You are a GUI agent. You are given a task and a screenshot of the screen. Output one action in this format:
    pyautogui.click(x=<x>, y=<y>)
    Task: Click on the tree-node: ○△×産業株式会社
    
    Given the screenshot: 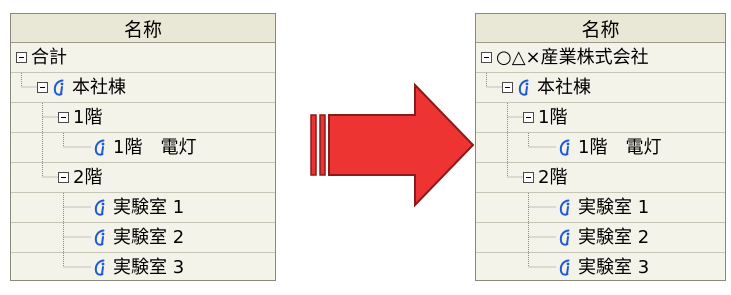 What is the action you would take?
    pyautogui.click(x=565, y=57)
    